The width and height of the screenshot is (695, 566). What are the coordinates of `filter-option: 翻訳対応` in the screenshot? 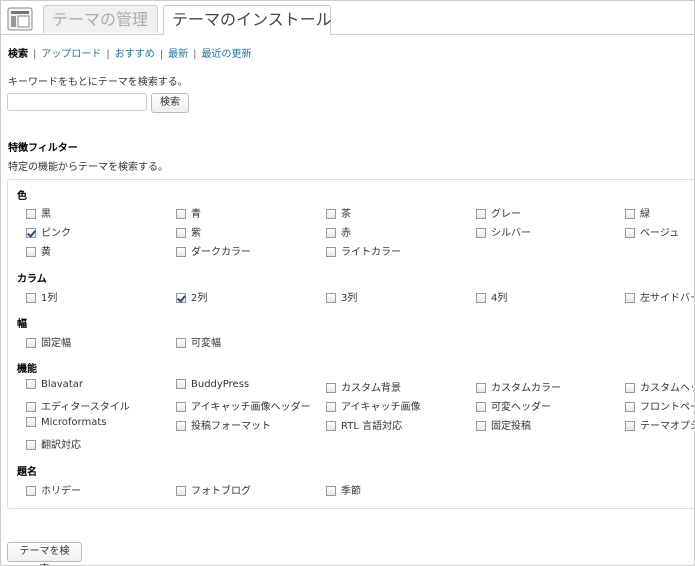 It's located at (53, 443).